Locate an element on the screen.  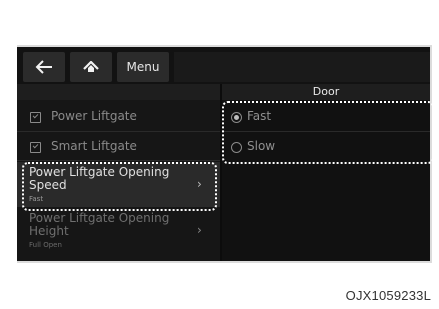
arrow-left-icon is located at coordinates (43, 67).